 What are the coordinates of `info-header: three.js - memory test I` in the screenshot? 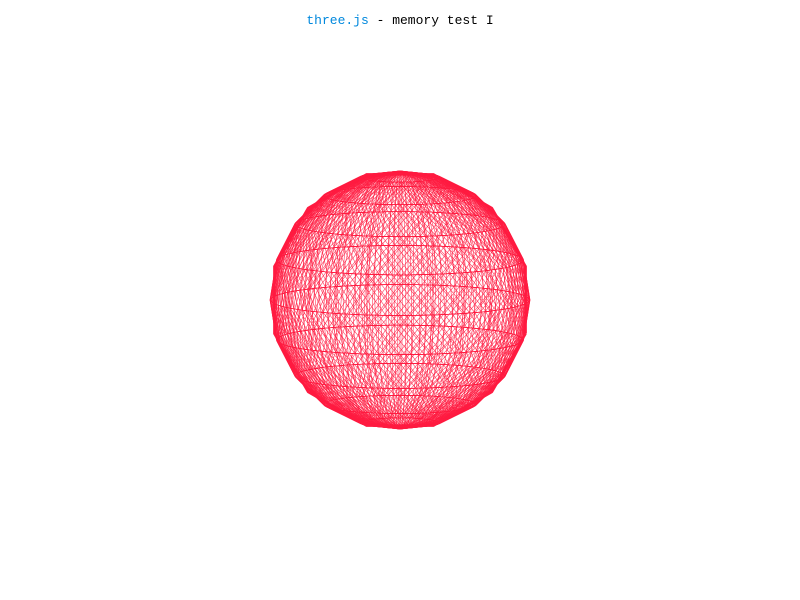 It's located at (400, 21).